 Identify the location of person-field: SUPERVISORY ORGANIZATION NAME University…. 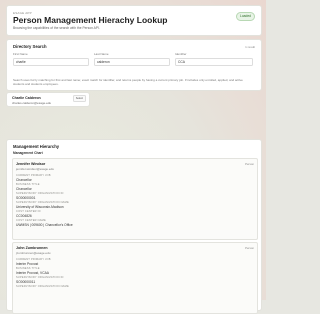
(42, 205).